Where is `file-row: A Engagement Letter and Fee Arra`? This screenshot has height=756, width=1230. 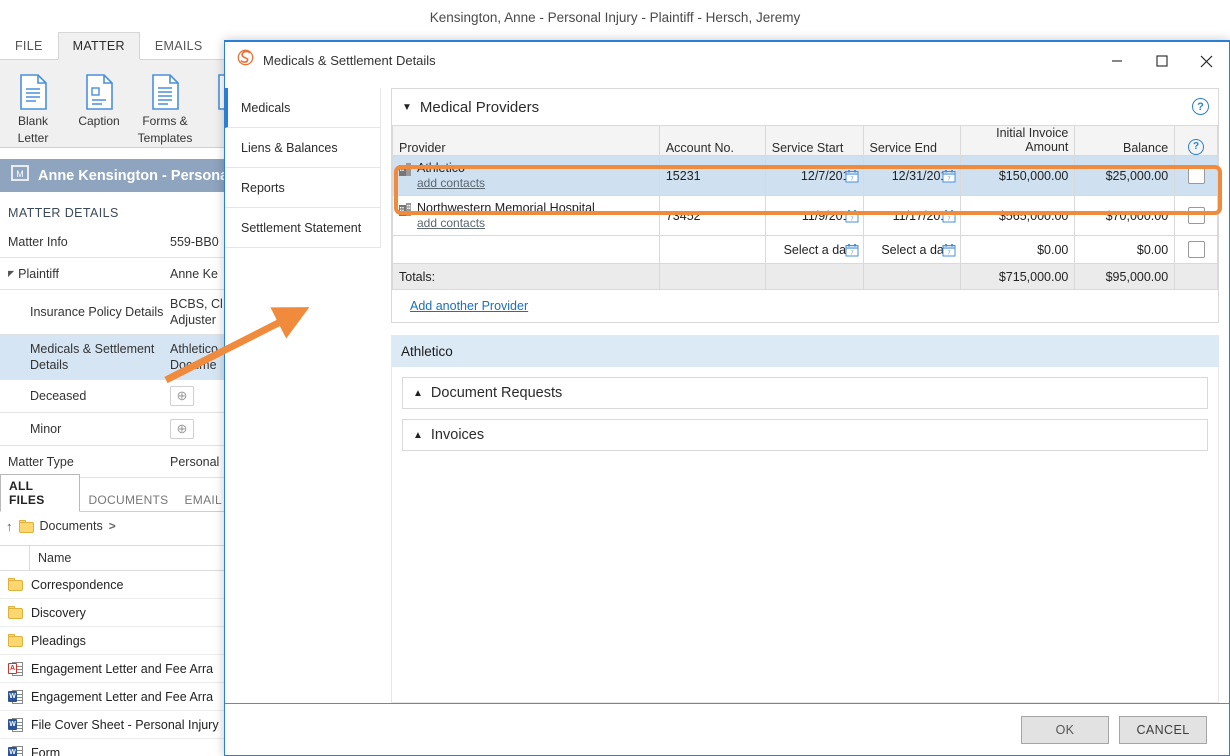 file-row: A Engagement Letter and Fee Arra is located at coordinates (115, 669).